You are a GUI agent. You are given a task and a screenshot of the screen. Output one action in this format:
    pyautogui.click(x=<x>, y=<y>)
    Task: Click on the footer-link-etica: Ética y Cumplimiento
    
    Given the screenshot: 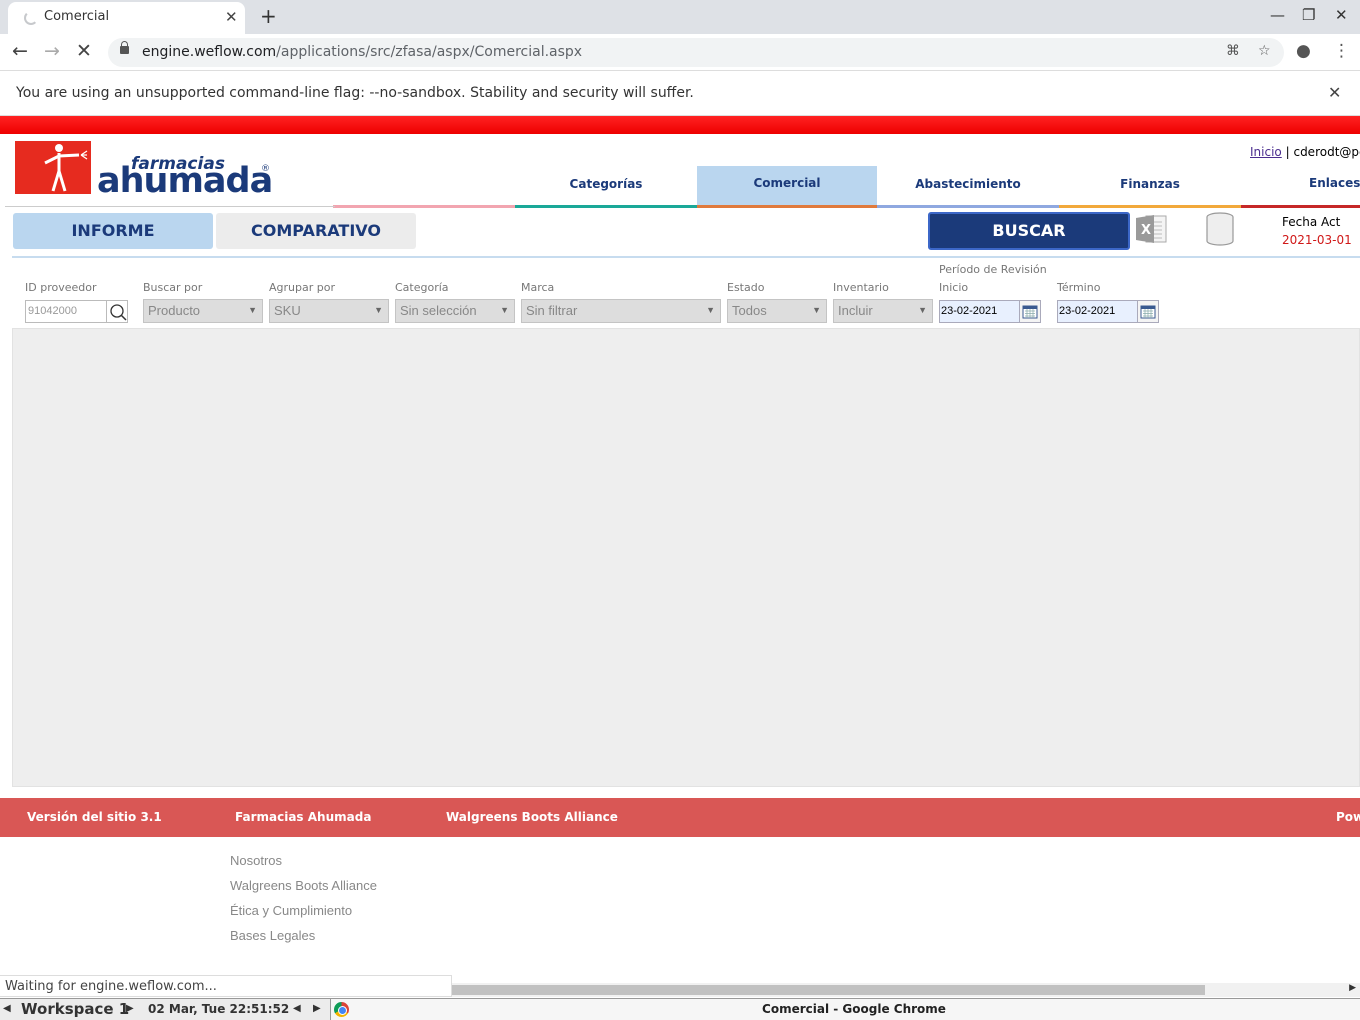 What is the action you would take?
    pyautogui.click(x=291, y=910)
    